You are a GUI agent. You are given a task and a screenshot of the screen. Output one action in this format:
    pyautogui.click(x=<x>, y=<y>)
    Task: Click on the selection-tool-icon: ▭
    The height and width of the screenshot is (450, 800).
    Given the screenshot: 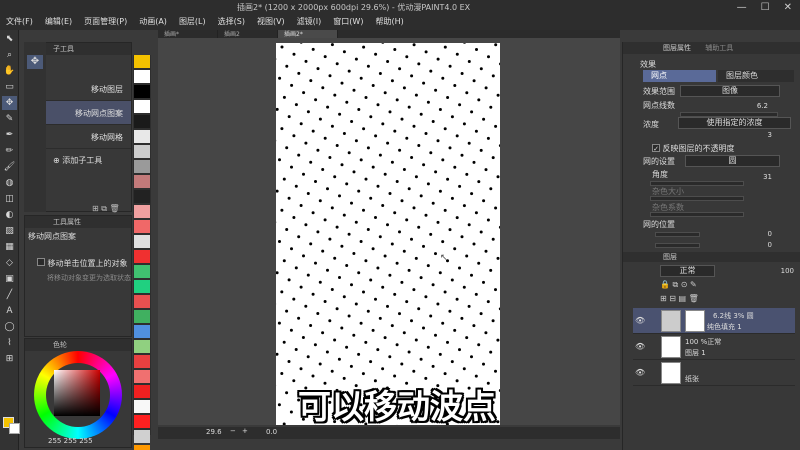 What is the action you would take?
    pyautogui.click(x=9, y=87)
    